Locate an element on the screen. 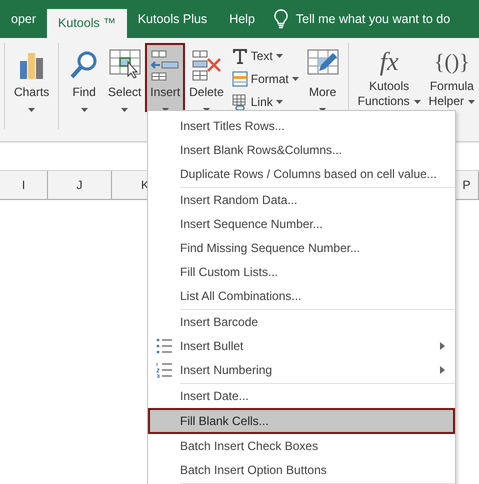 Image resolution: width=479 pixels, height=484 pixels. ribbon-tab: Kutools ™ is located at coordinates (87, 23).